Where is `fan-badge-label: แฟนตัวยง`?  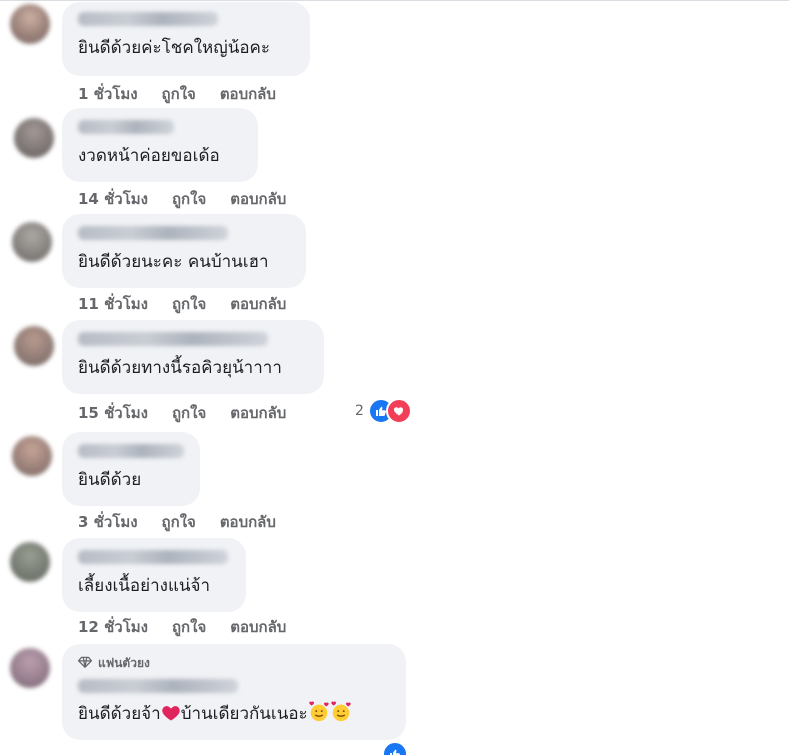
fan-badge-label: แฟนตัวยง is located at coordinates (124, 663).